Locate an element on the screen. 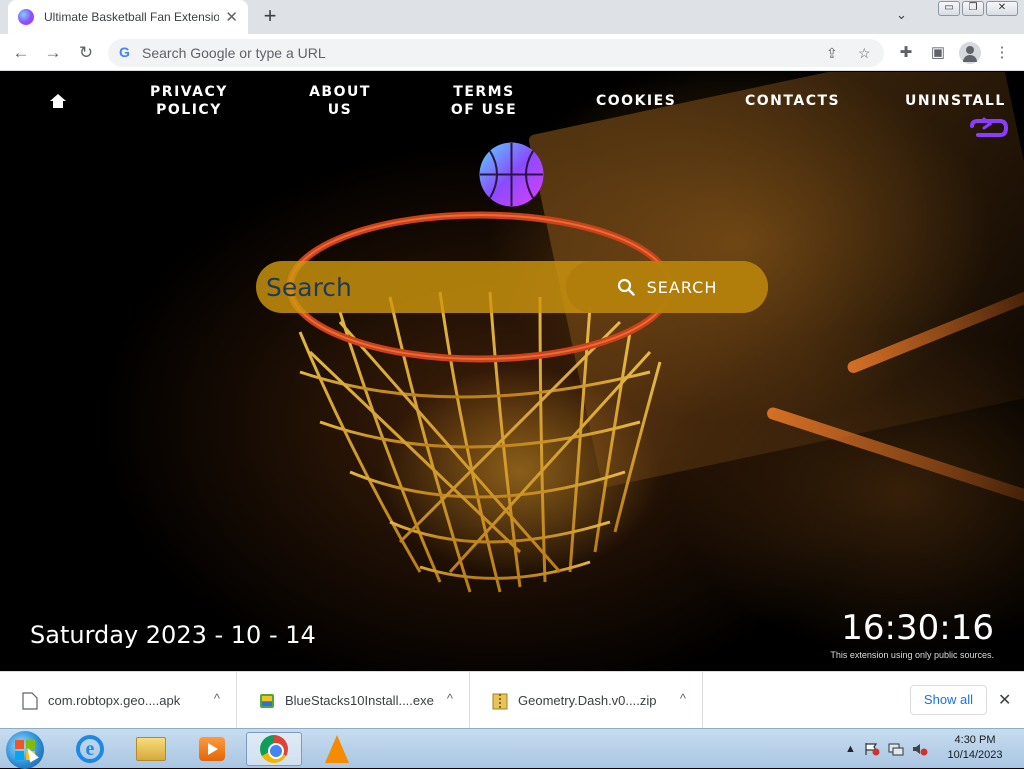  google-g-icon: G is located at coordinates (124, 52).